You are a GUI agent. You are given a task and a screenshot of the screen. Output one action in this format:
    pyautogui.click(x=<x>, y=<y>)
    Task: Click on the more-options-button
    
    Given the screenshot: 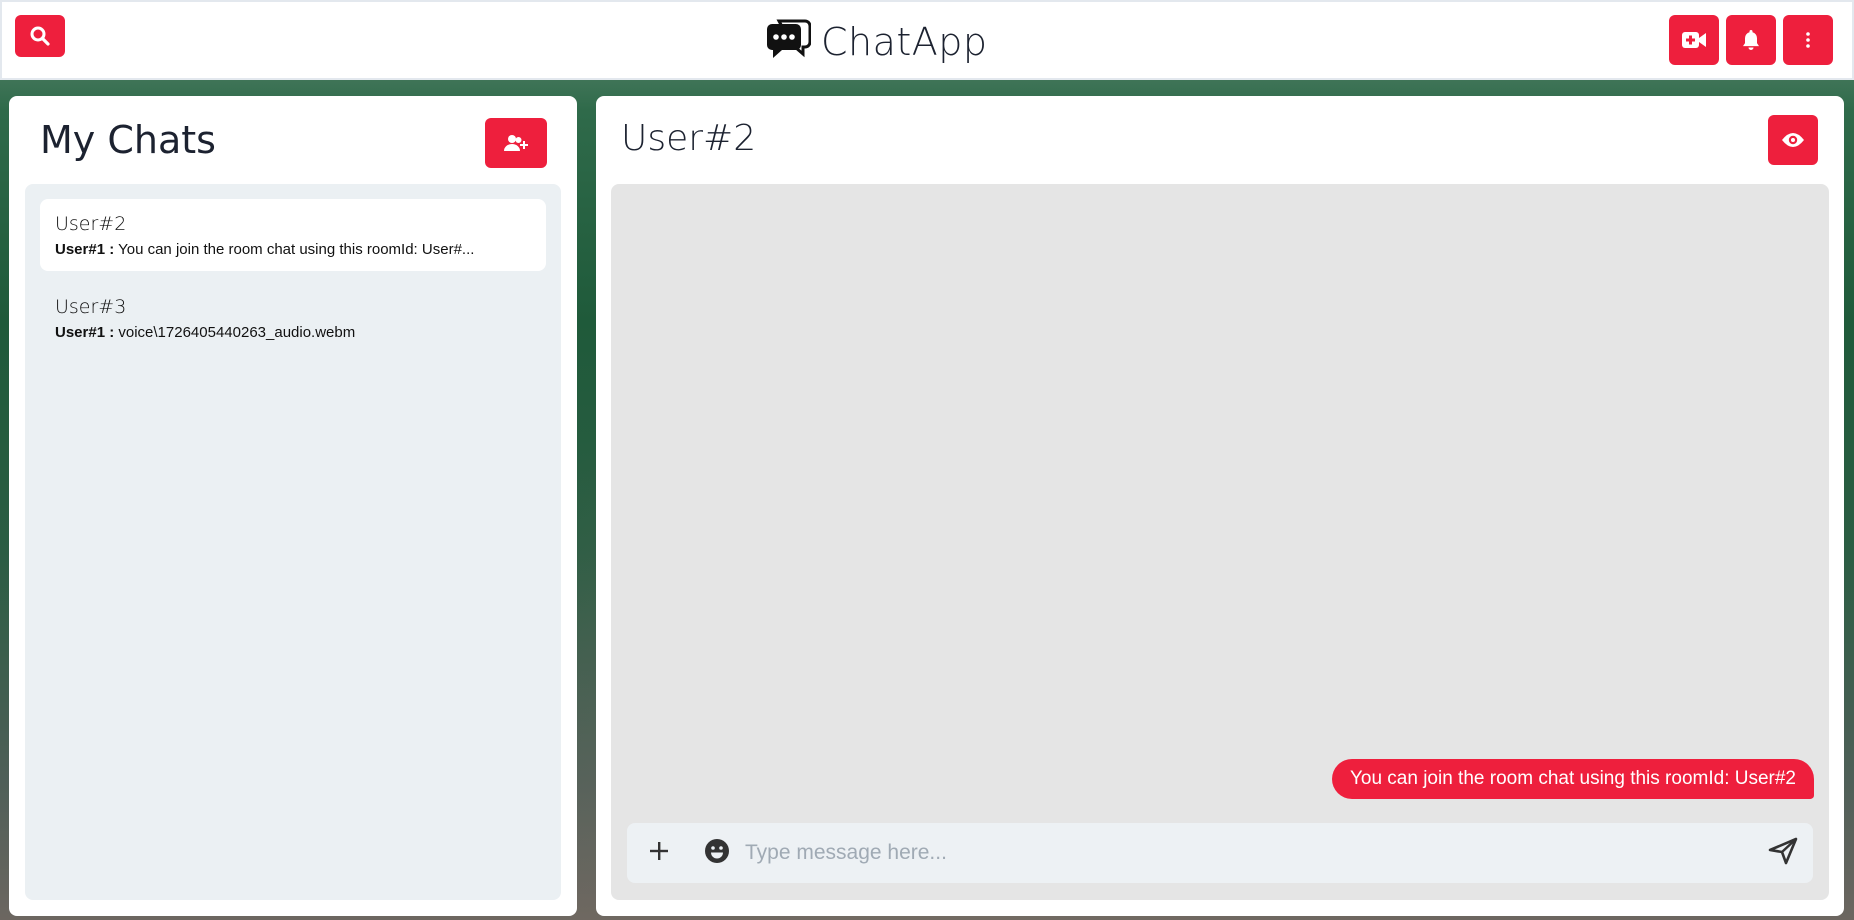 What is the action you would take?
    pyautogui.click(x=1808, y=40)
    